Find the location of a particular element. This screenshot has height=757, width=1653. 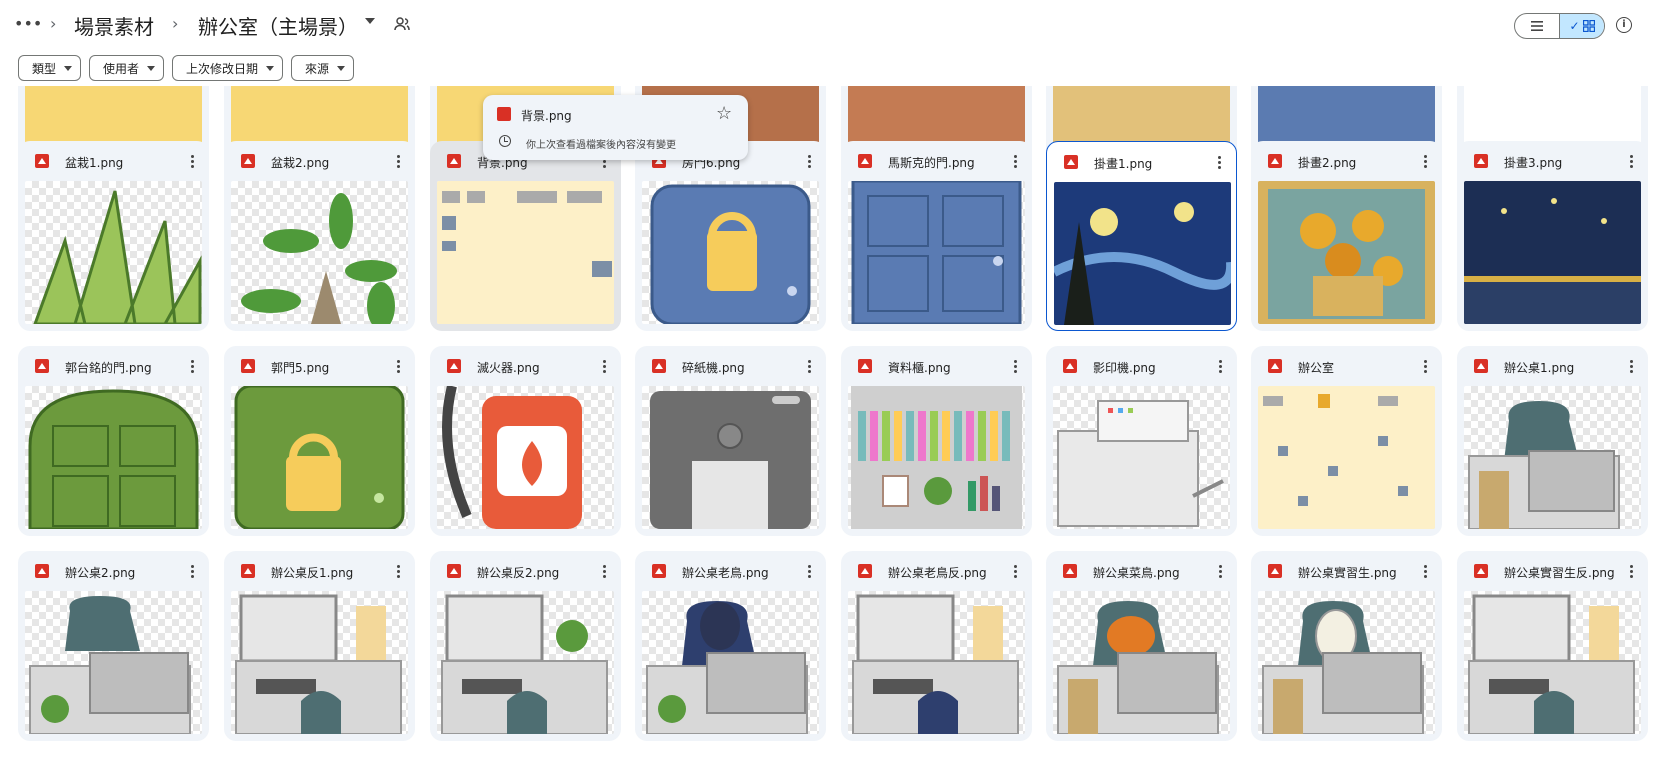

file-card-header: 辦公桌老鳥.png is located at coordinates (730, 571).